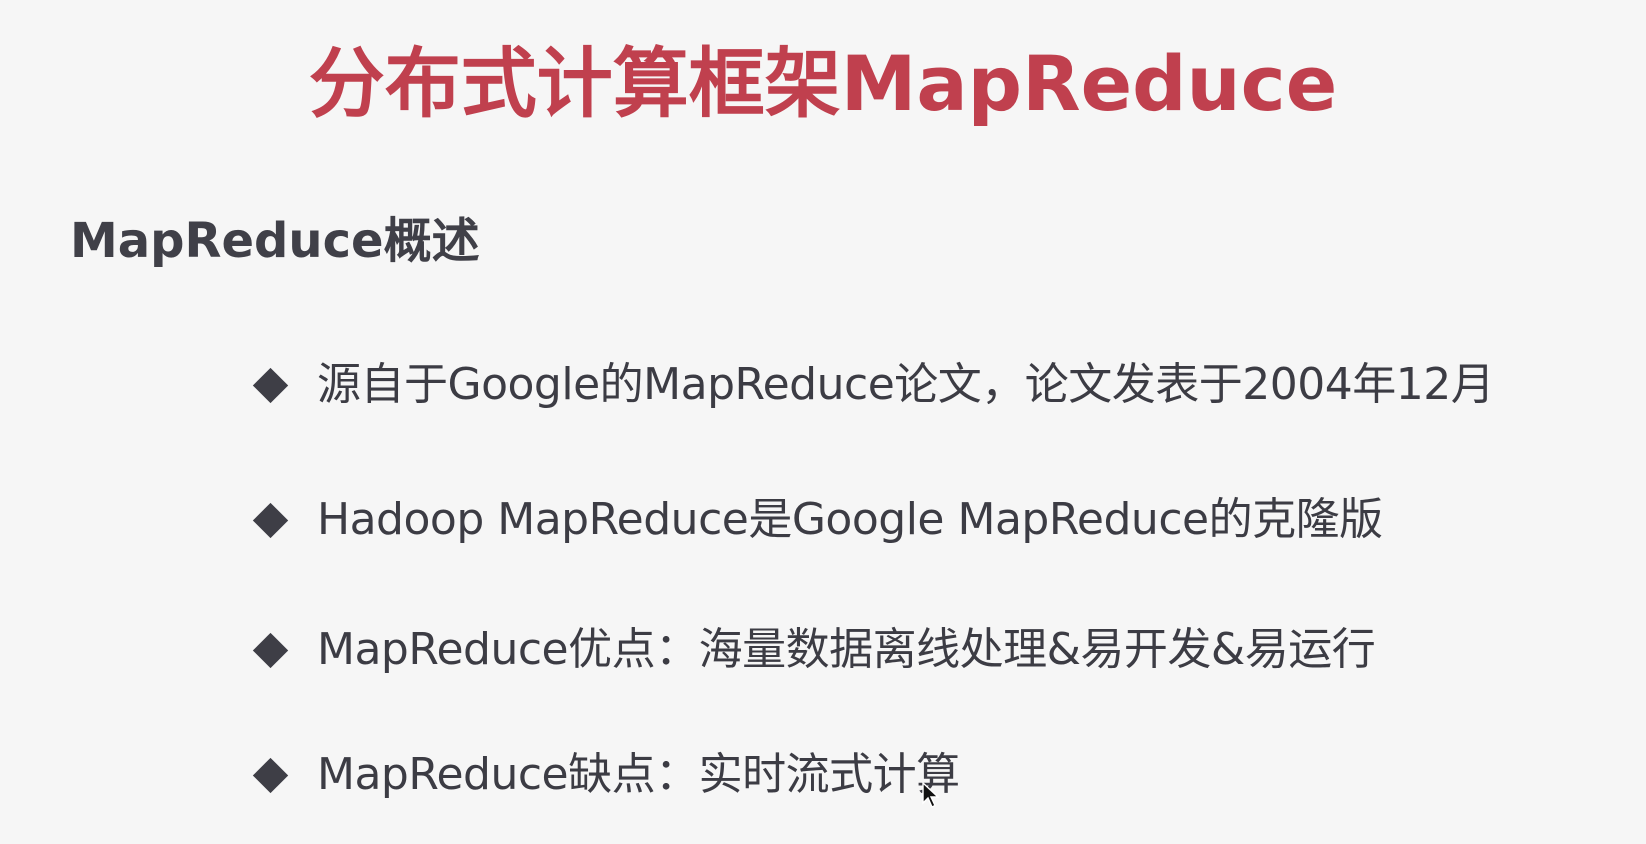 The width and height of the screenshot is (1646, 844). What do you see at coordinates (638, 774) in the screenshot?
I see `bullet-text-disadvantages: MapReduce缺点：实时流式计算` at bounding box center [638, 774].